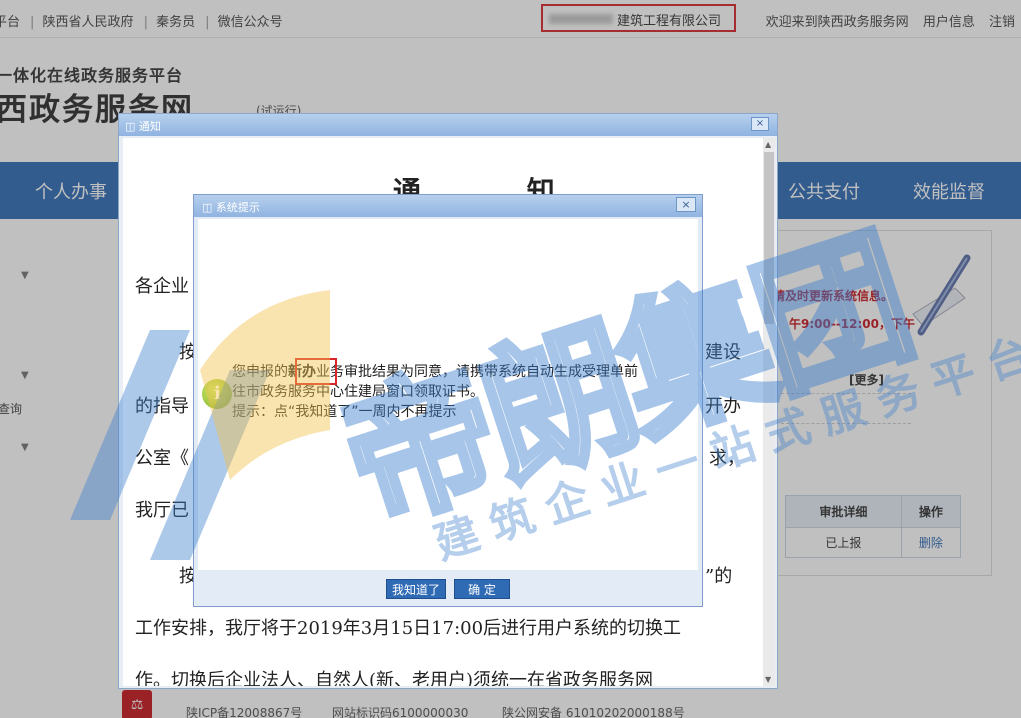 The width and height of the screenshot is (1021, 718). Describe the element at coordinates (482, 589) in the screenshot. I see `confirm-button: 确 定` at that location.